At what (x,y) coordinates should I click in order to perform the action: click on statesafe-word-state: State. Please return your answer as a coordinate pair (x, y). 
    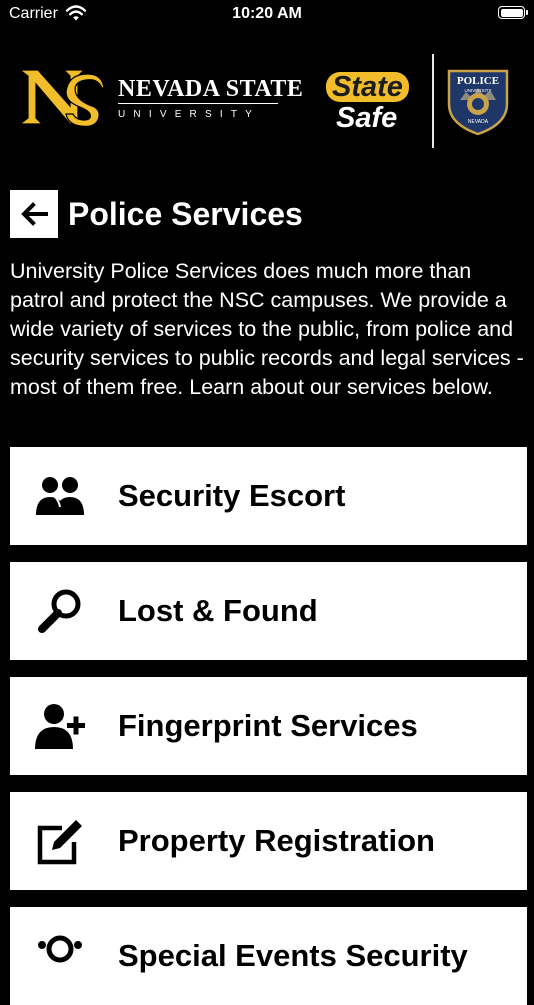
    Looking at the image, I should click on (367, 87).